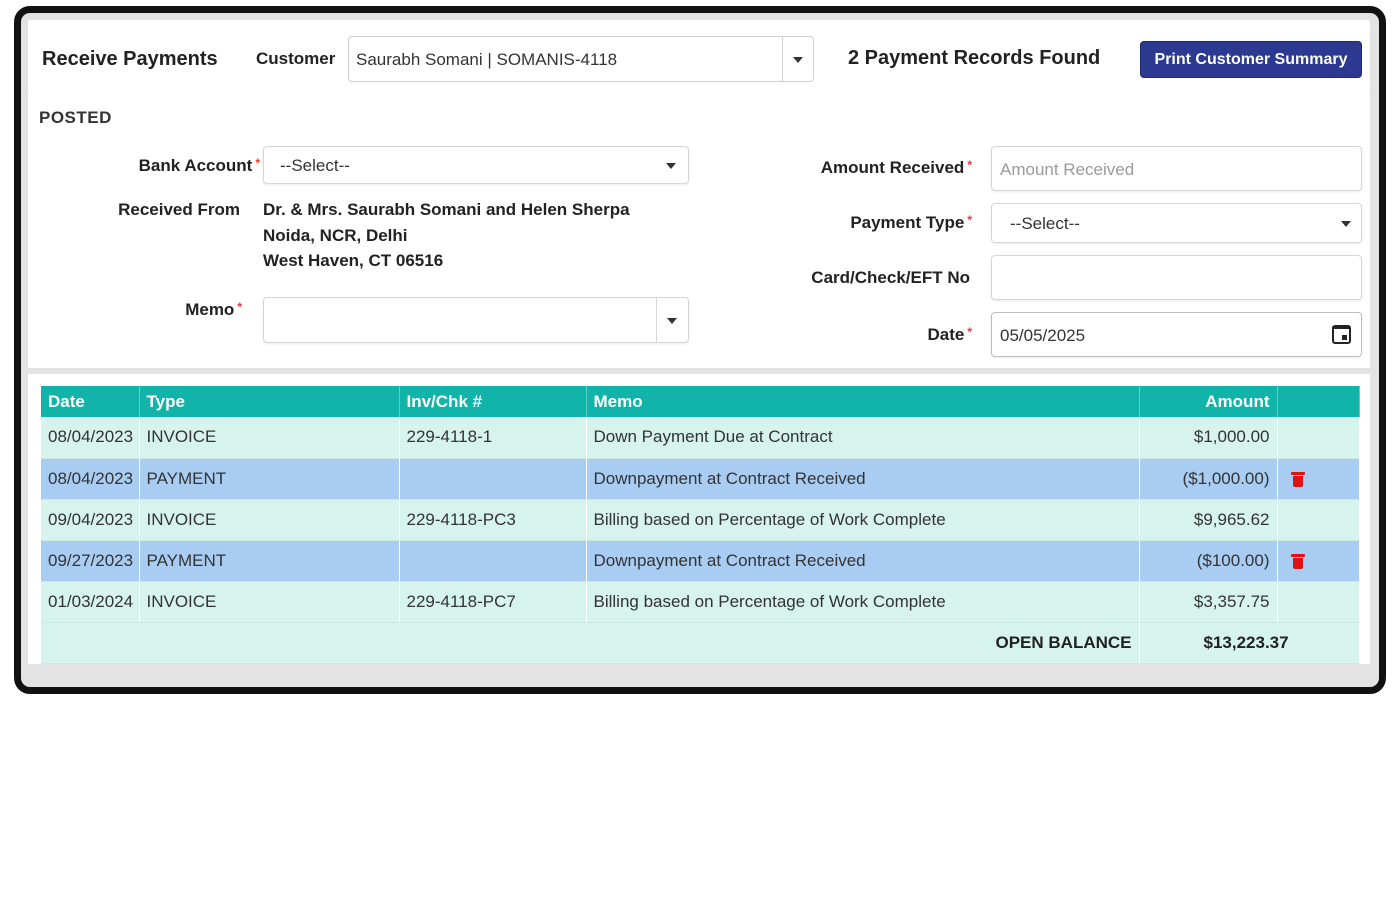  I want to click on section-title: POSTED, so click(75, 117).